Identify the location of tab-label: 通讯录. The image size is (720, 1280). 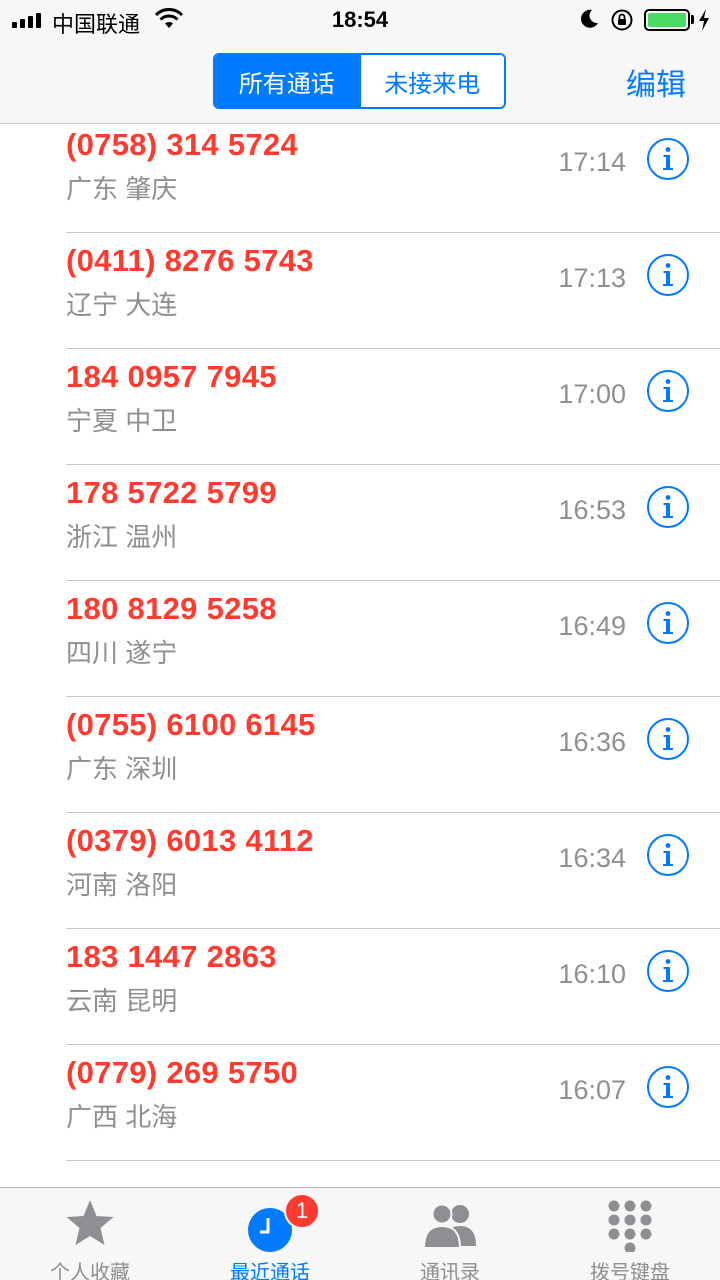
(450, 1271).